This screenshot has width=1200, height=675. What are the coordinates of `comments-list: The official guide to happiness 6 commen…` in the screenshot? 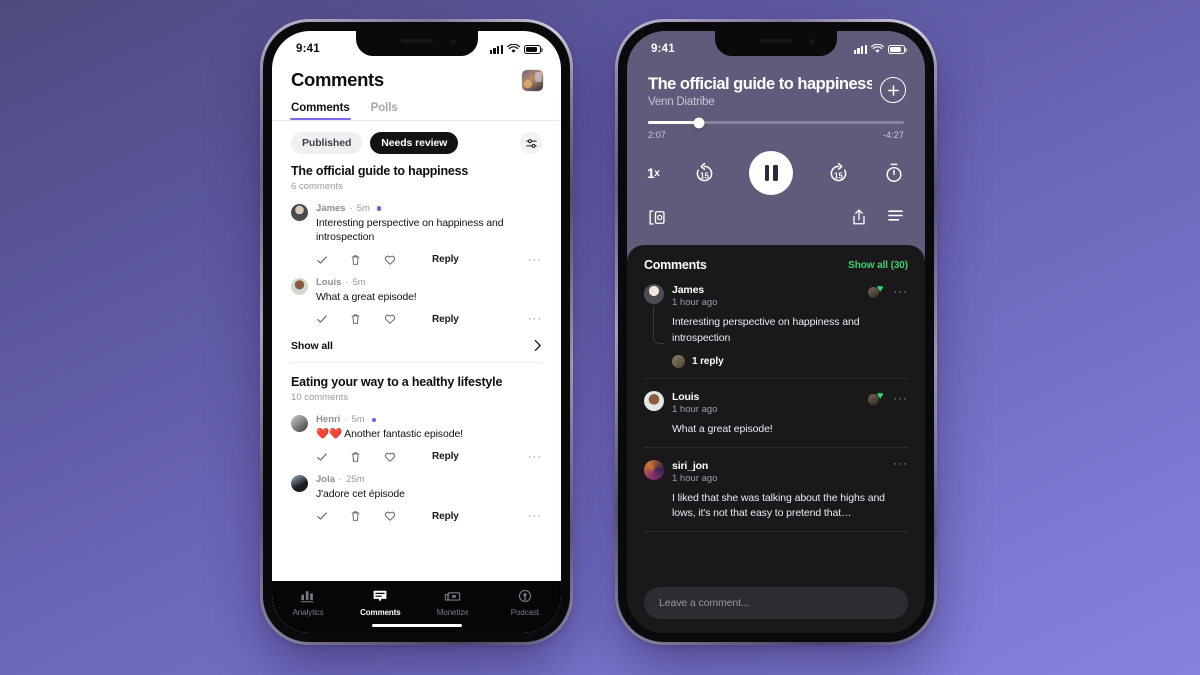 It's located at (416, 372).